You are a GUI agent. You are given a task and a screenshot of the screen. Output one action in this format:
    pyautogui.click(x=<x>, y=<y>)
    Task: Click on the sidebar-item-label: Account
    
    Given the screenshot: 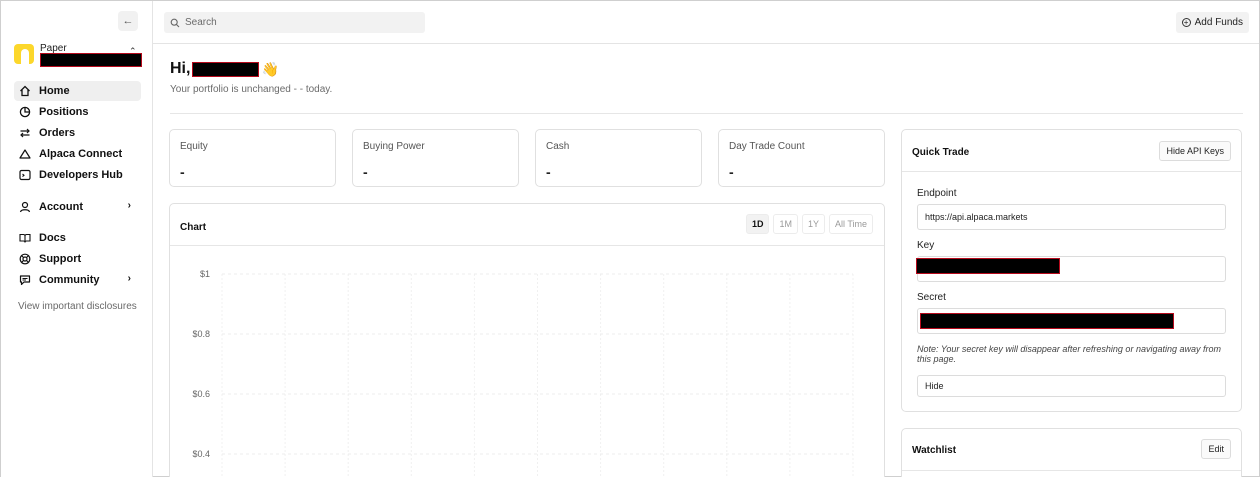 What is the action you would take?
    pyautogui.click(x=61, y=207)
    